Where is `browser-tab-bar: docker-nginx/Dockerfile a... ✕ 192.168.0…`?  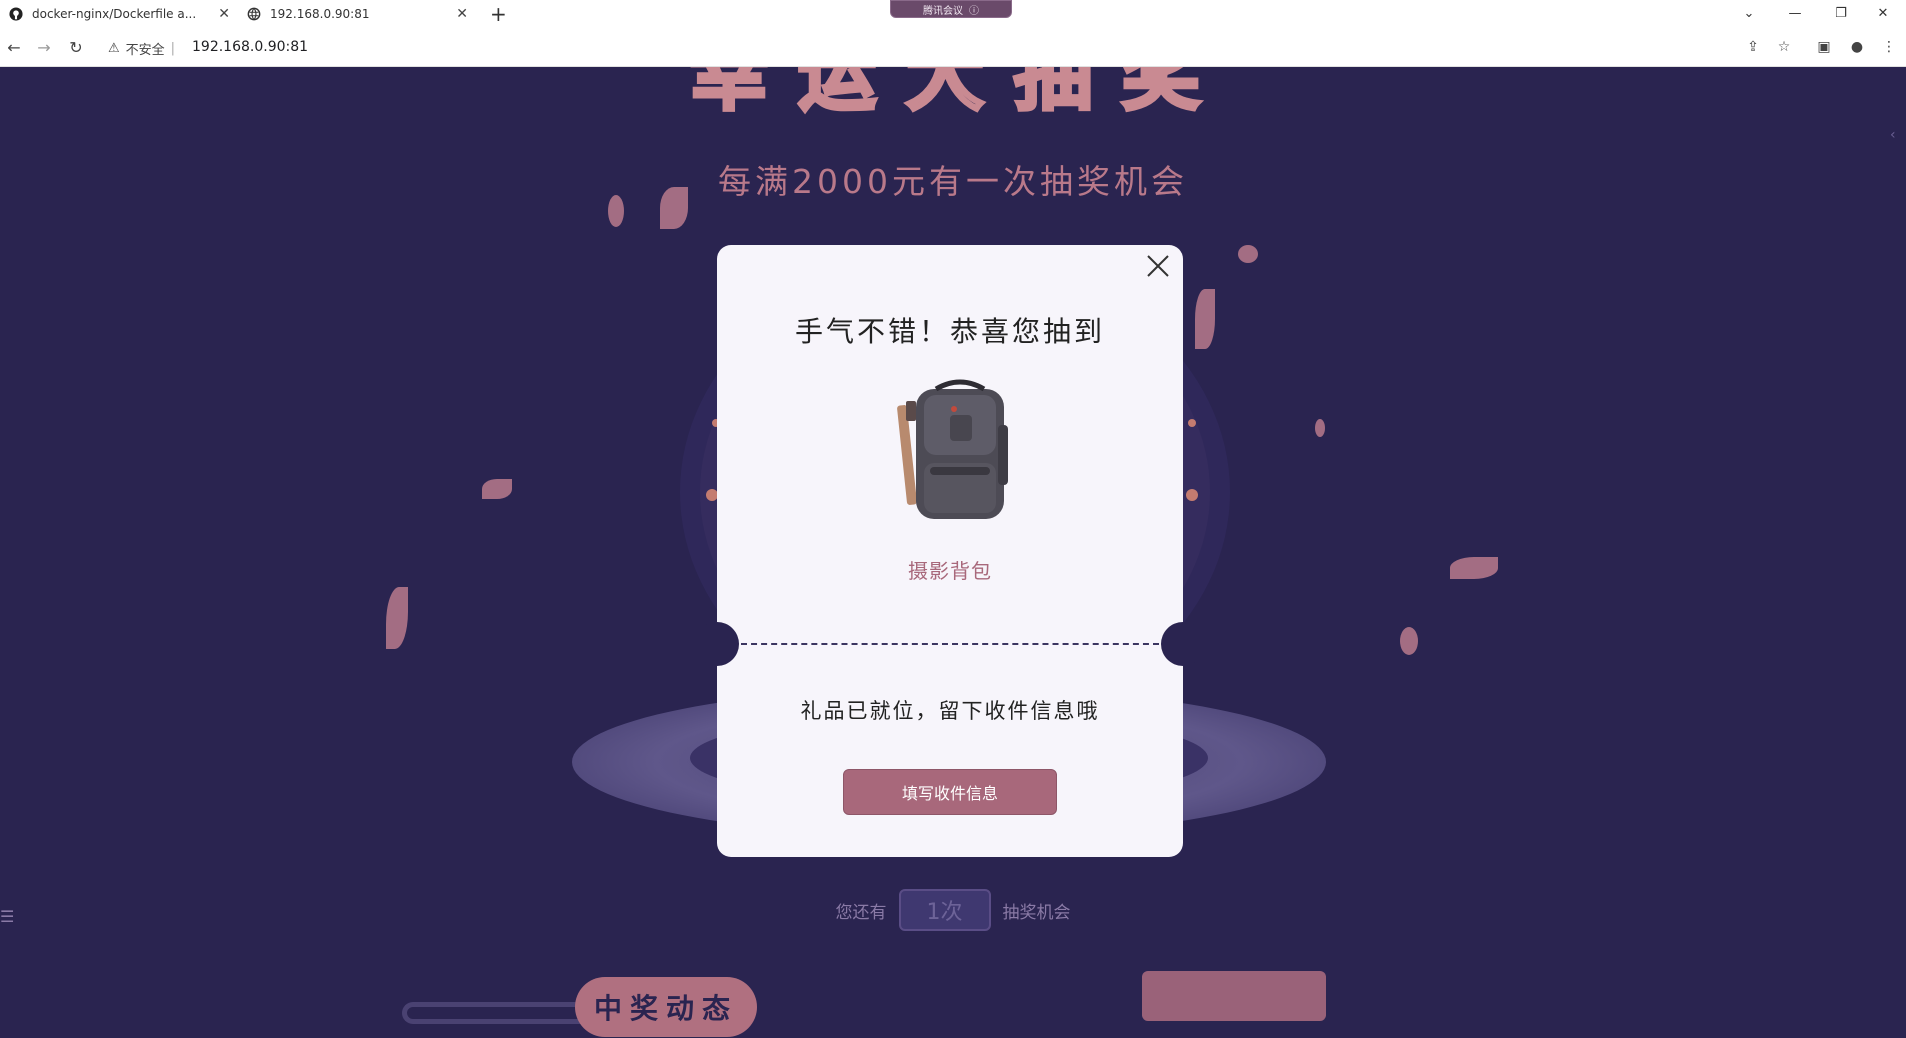 browser-tab-bar: docker-nginx/Dockerfile a... ✕ 192.168.0… is located at coordinates (953, 13).